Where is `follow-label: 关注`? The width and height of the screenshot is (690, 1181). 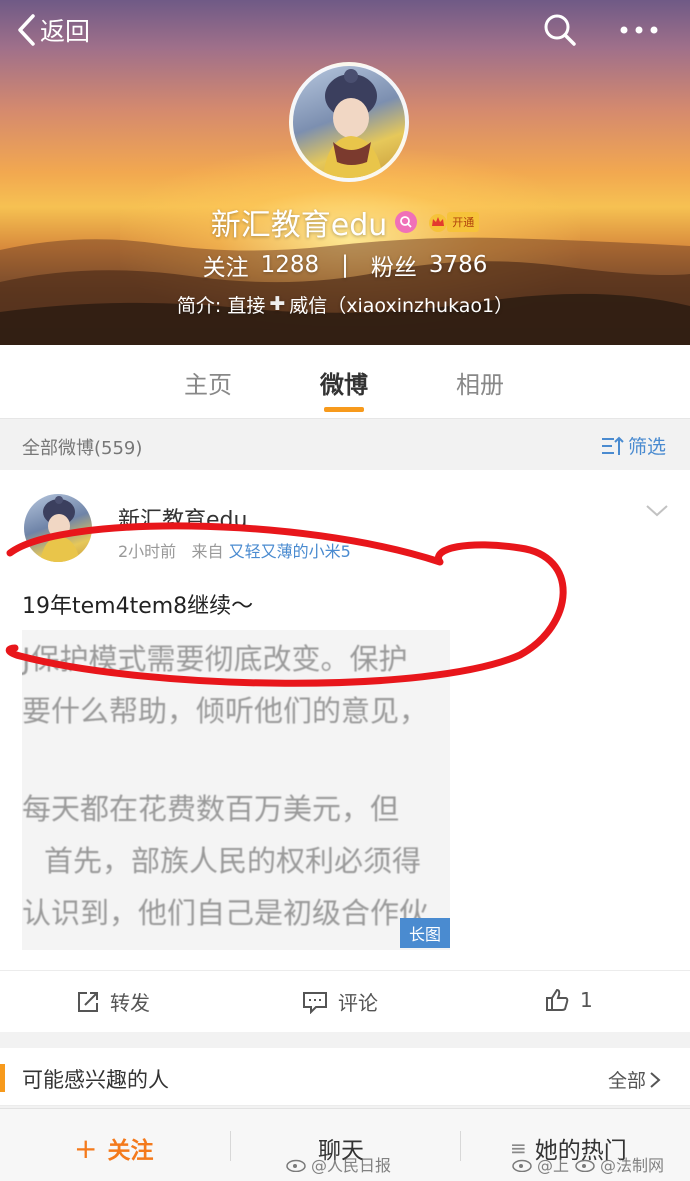
follow-label: 关注 is located at coordinates (130, 1151).